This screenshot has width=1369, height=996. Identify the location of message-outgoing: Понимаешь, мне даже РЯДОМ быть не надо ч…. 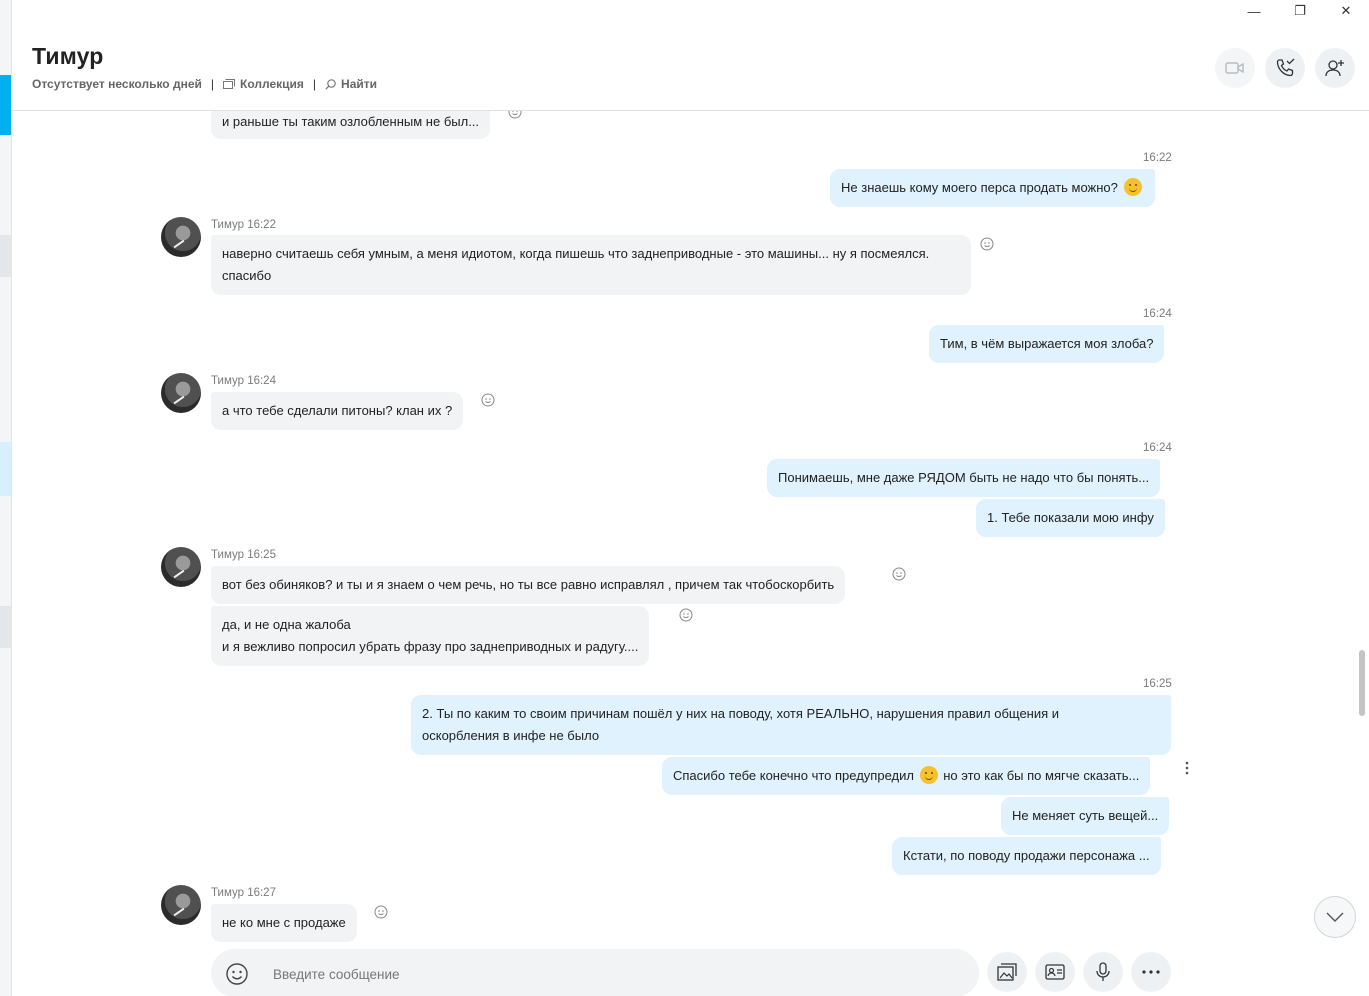
(964, 478).